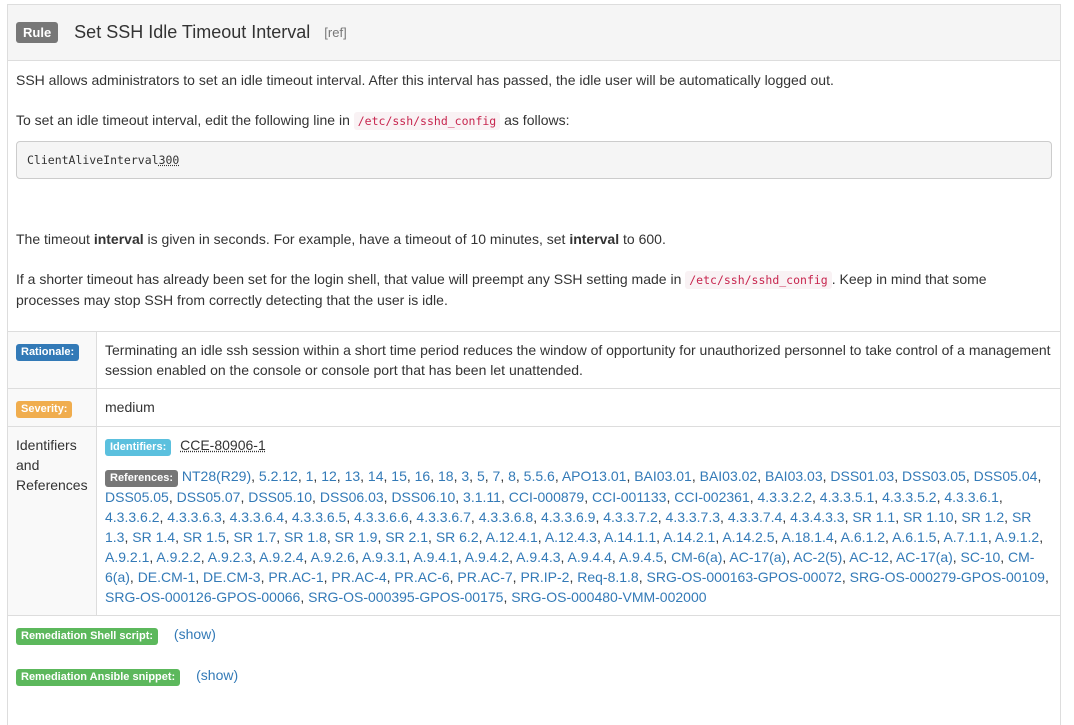  Describe the element at coordinates (457, 537) in the screenshot. I see `reference-link: SR 6.2` at that location.